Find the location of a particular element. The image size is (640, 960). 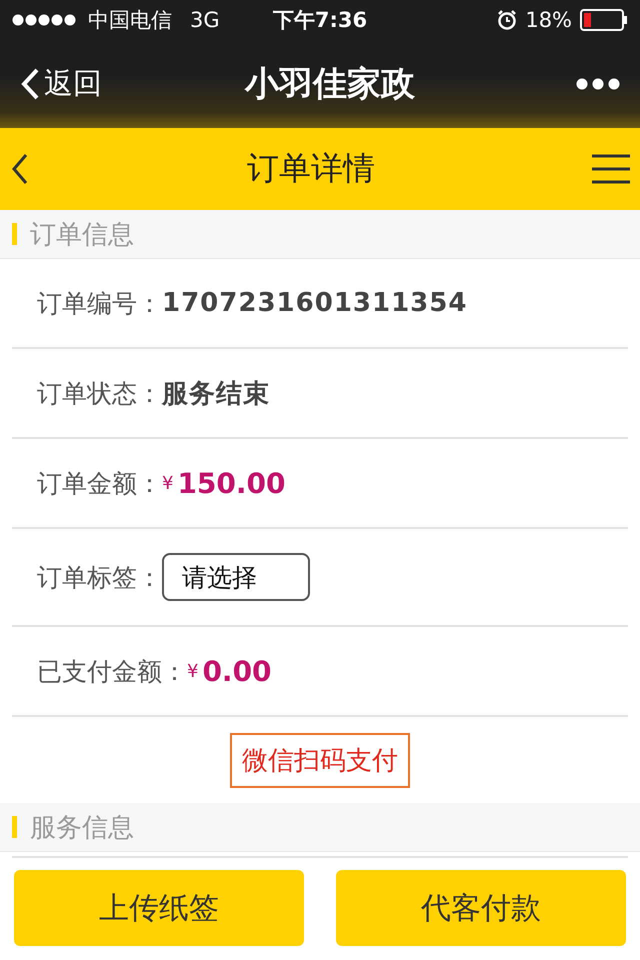

section-title: 服务信息 is located at coordinates (82, 828).